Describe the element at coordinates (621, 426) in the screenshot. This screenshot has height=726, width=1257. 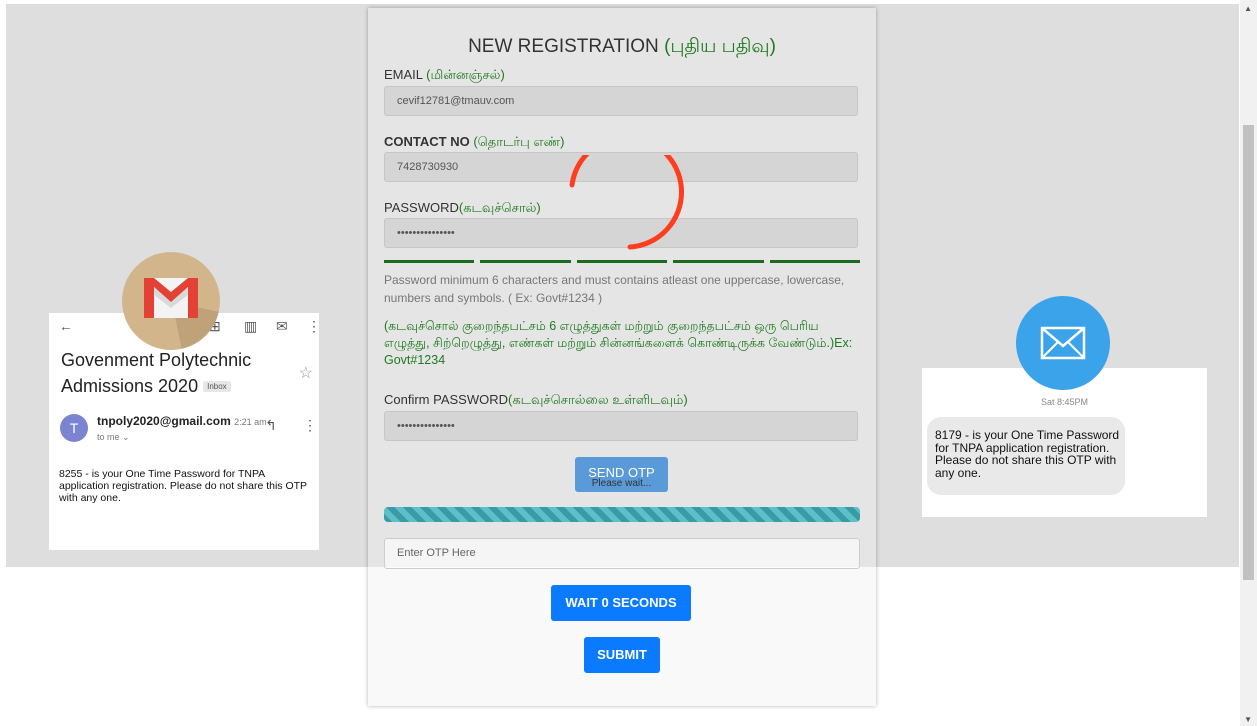
I see `confirm-password-field: •••••••••••••••` at that location.